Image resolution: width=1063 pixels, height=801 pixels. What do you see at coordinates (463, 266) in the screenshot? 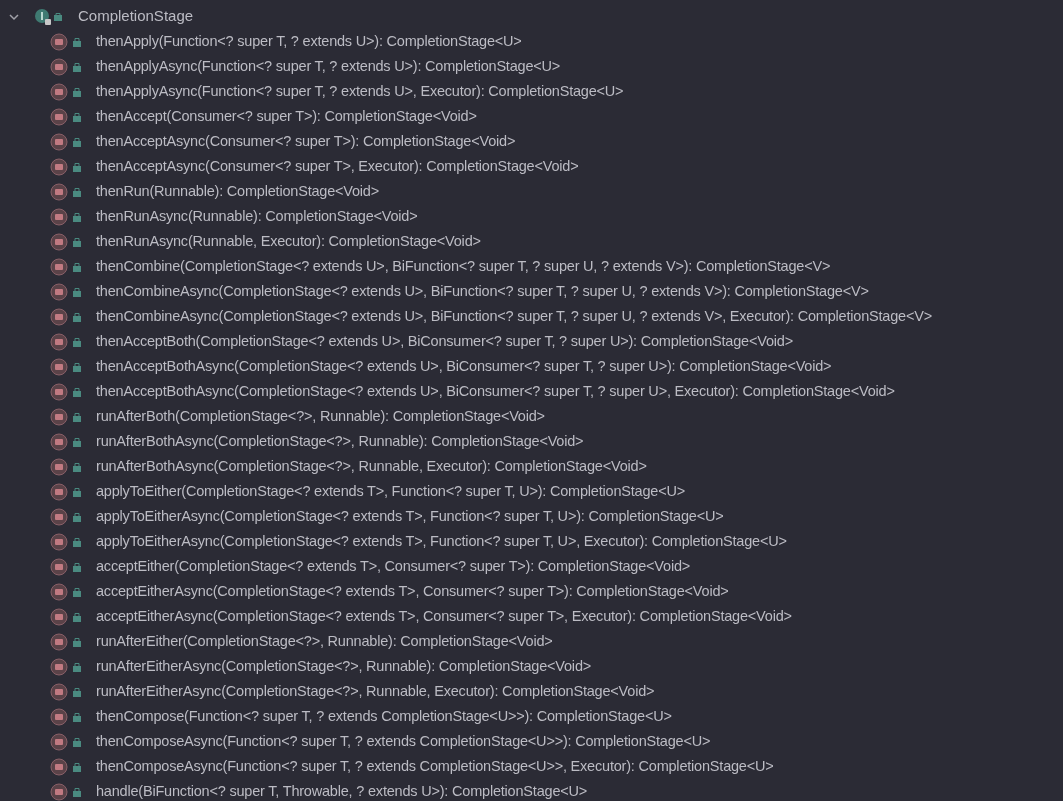
I see `method-signature: thenCombine(CompletionStage<? extends U>, BiFunction<? super T, ? super U, ? extends V>): CompletionStage<V>` at bounding box center [463, 266].